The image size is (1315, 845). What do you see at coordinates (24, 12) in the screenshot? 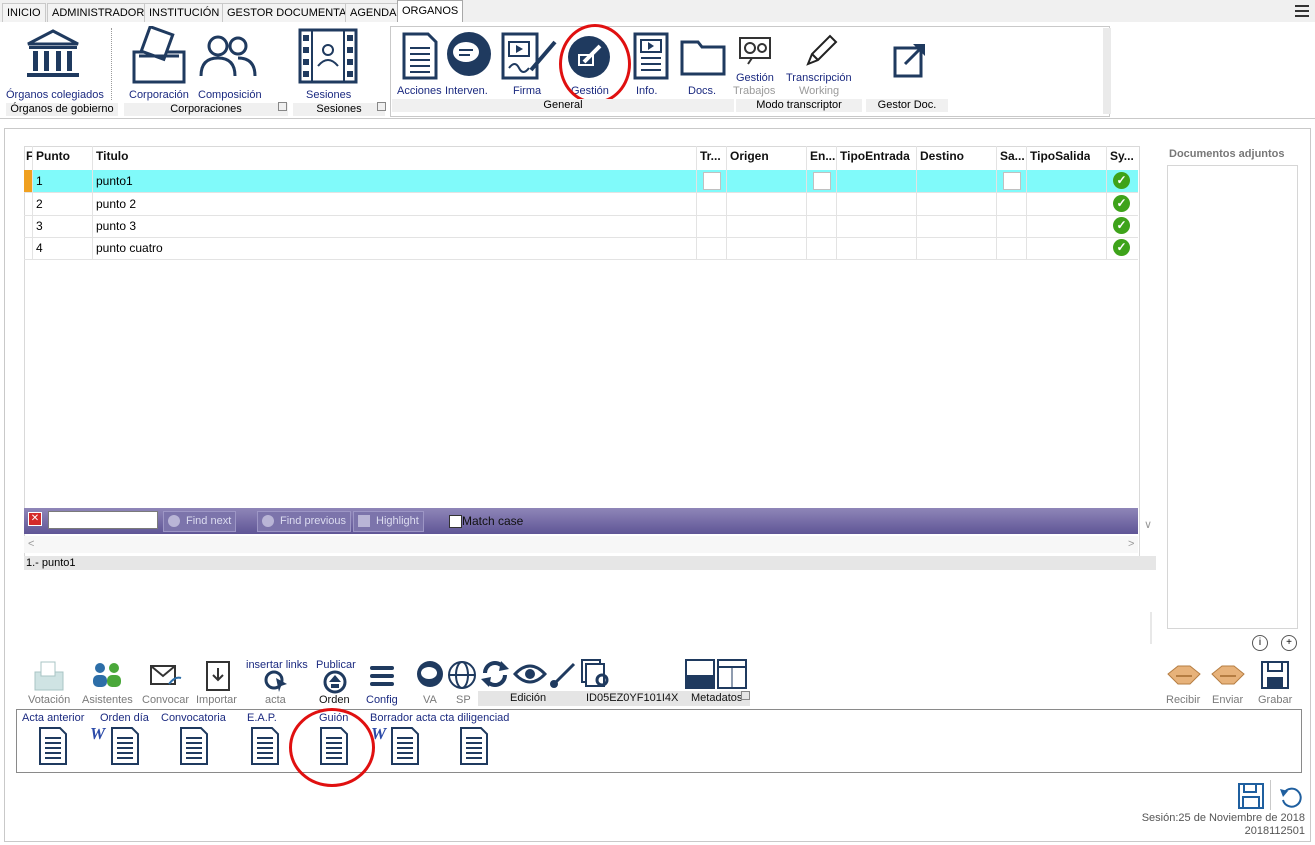
I see `tab-inicio: INICIO` at bounding box center [24, 12].